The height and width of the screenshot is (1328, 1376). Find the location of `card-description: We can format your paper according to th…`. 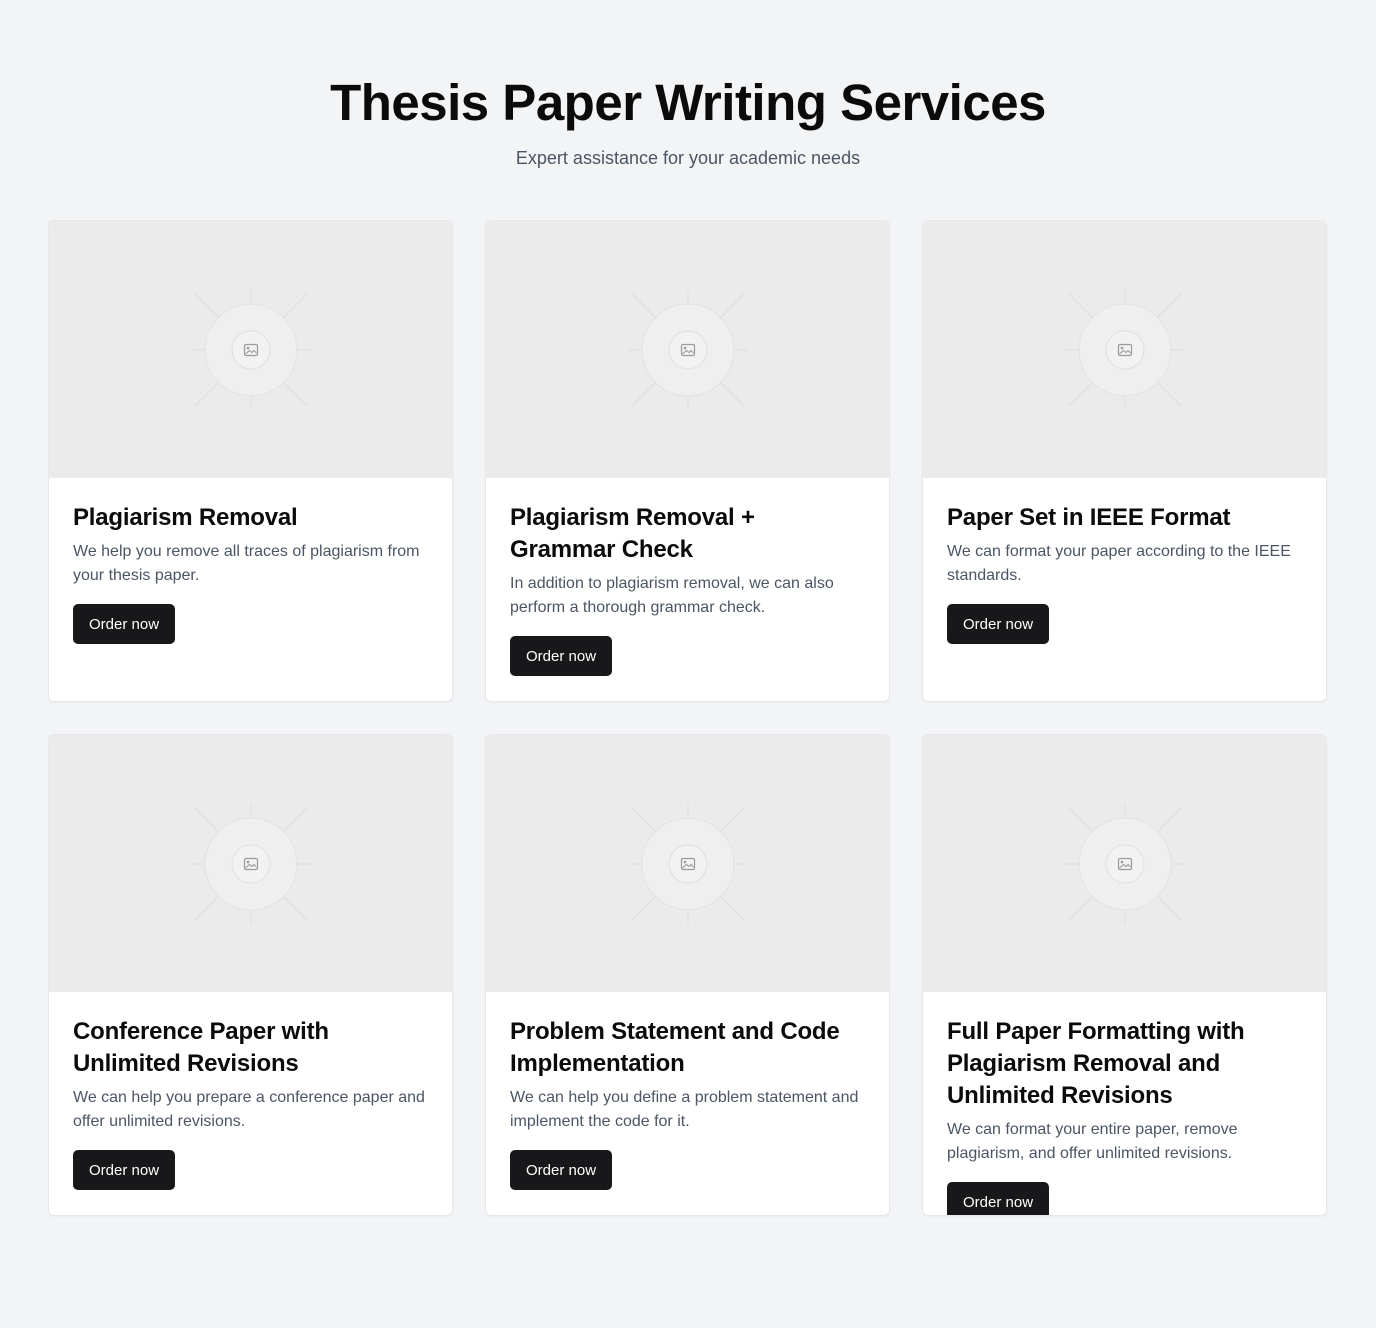

card-description: We can format your paper according to th… is located at coordinates (1119, 563).